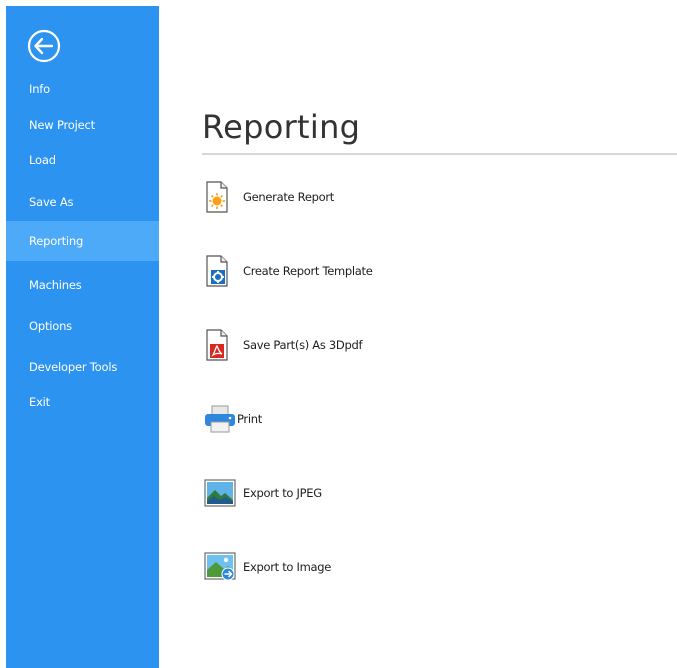 The height and width of the screenshot is (668, 677). Describe the element at coordinates (282, 493) in the screenshot. I see `export-to-jpeg-label: Export to JPEG` at that location.